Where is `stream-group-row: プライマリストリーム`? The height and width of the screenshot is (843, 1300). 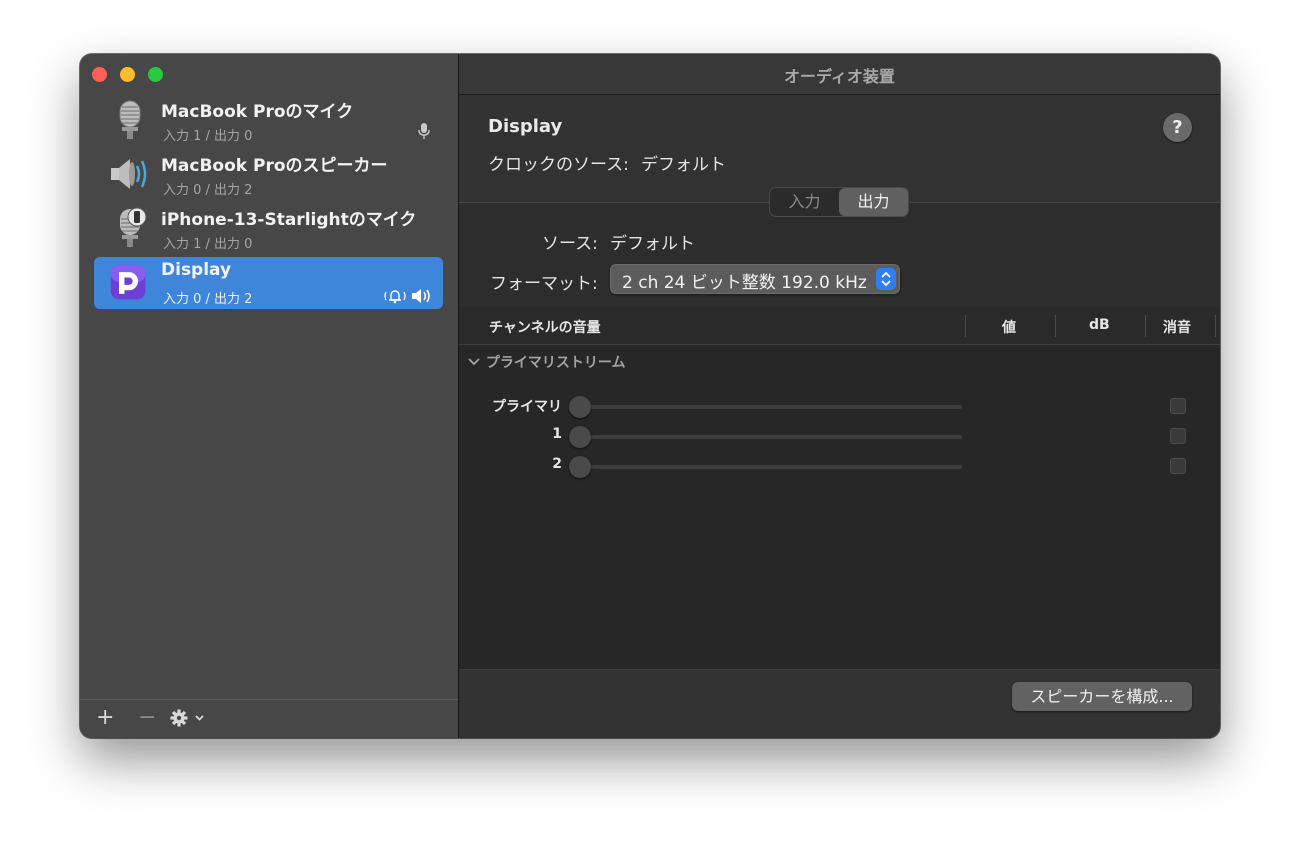
stream-group-row: プライマリストリーム is located at coordinates (546, 362).